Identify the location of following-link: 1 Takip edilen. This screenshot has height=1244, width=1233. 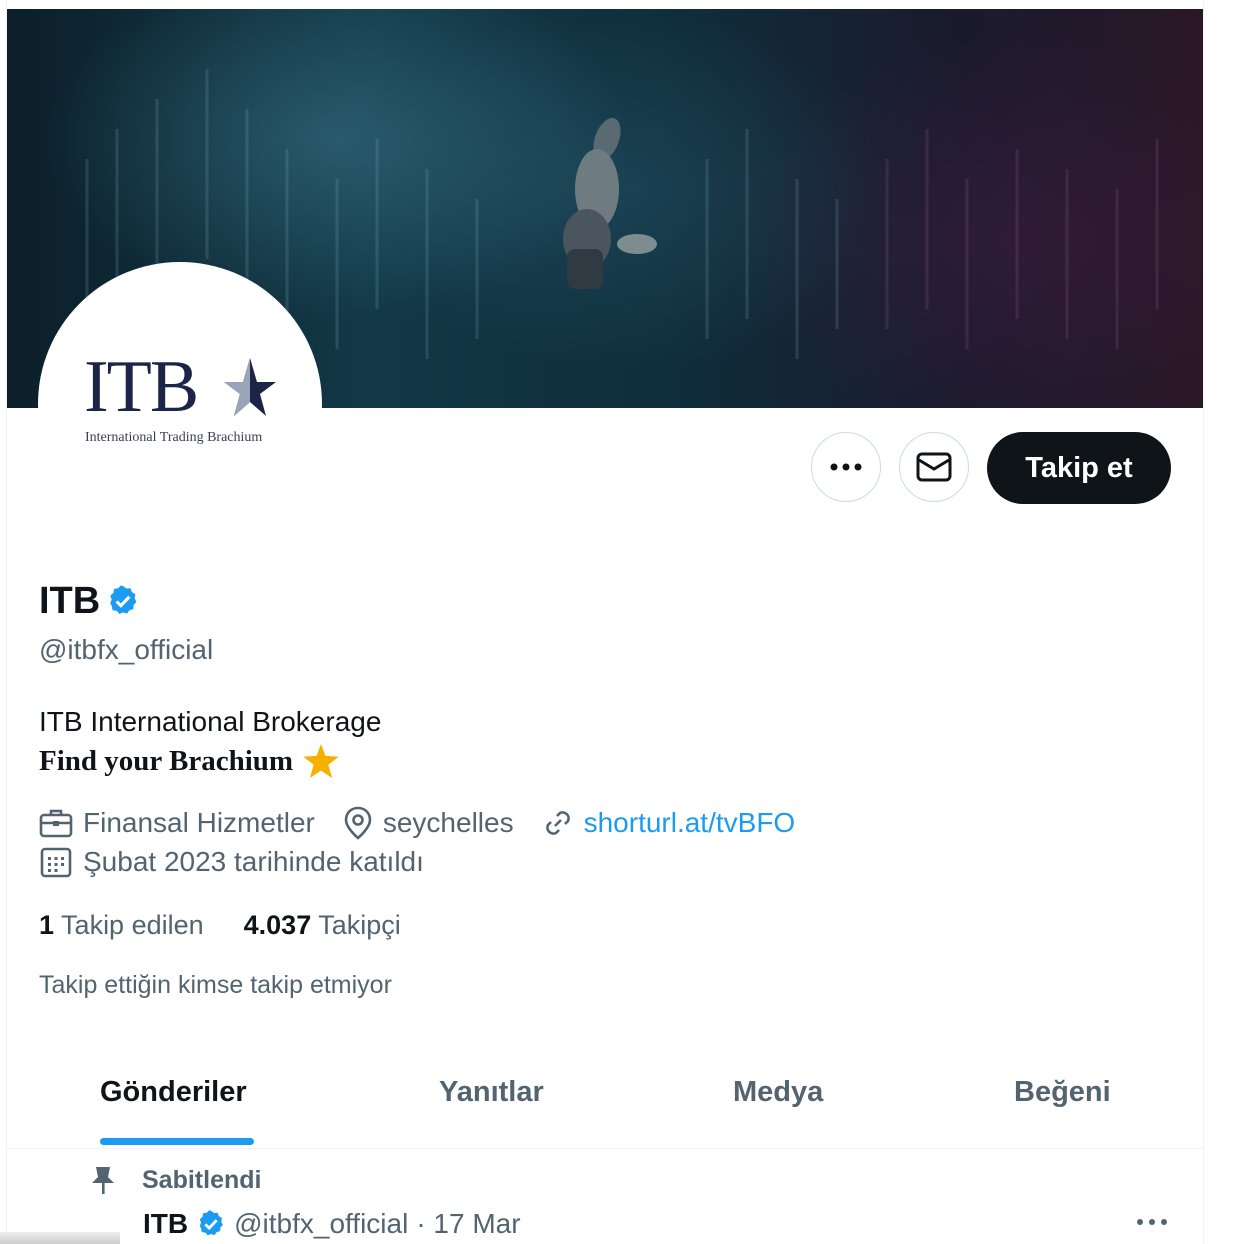
(121, 925).